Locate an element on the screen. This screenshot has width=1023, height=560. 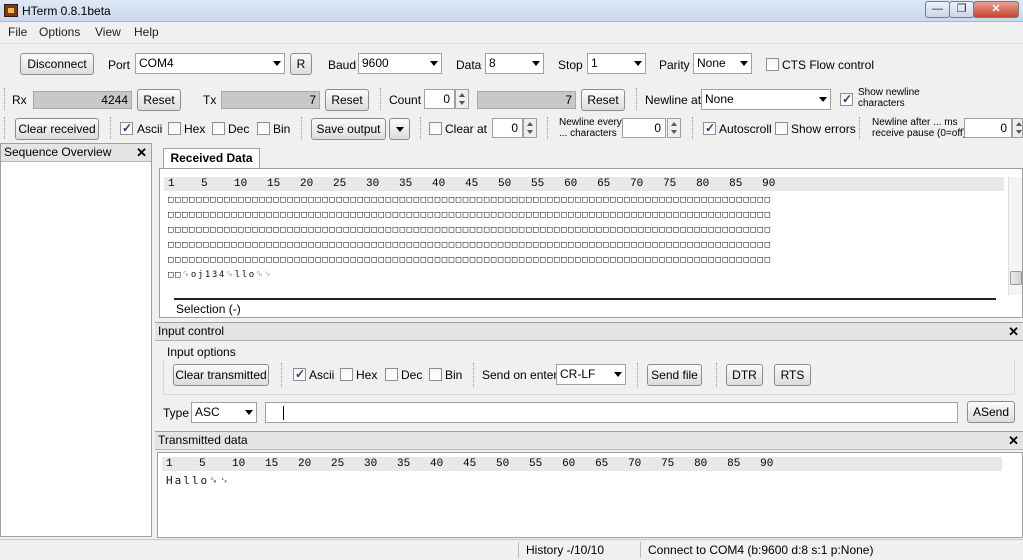
tx-bin-label: Bin is located at coordinates (454, 375).